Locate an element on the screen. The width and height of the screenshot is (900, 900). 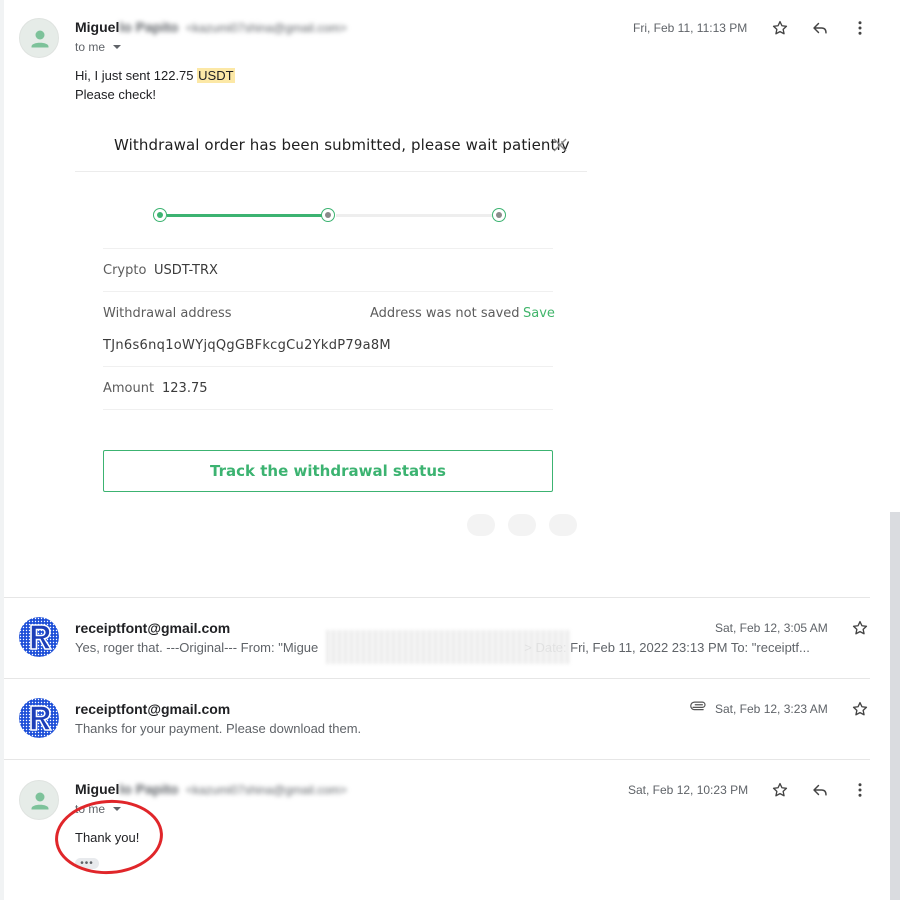
close-button is located at coordinates (560, 145).